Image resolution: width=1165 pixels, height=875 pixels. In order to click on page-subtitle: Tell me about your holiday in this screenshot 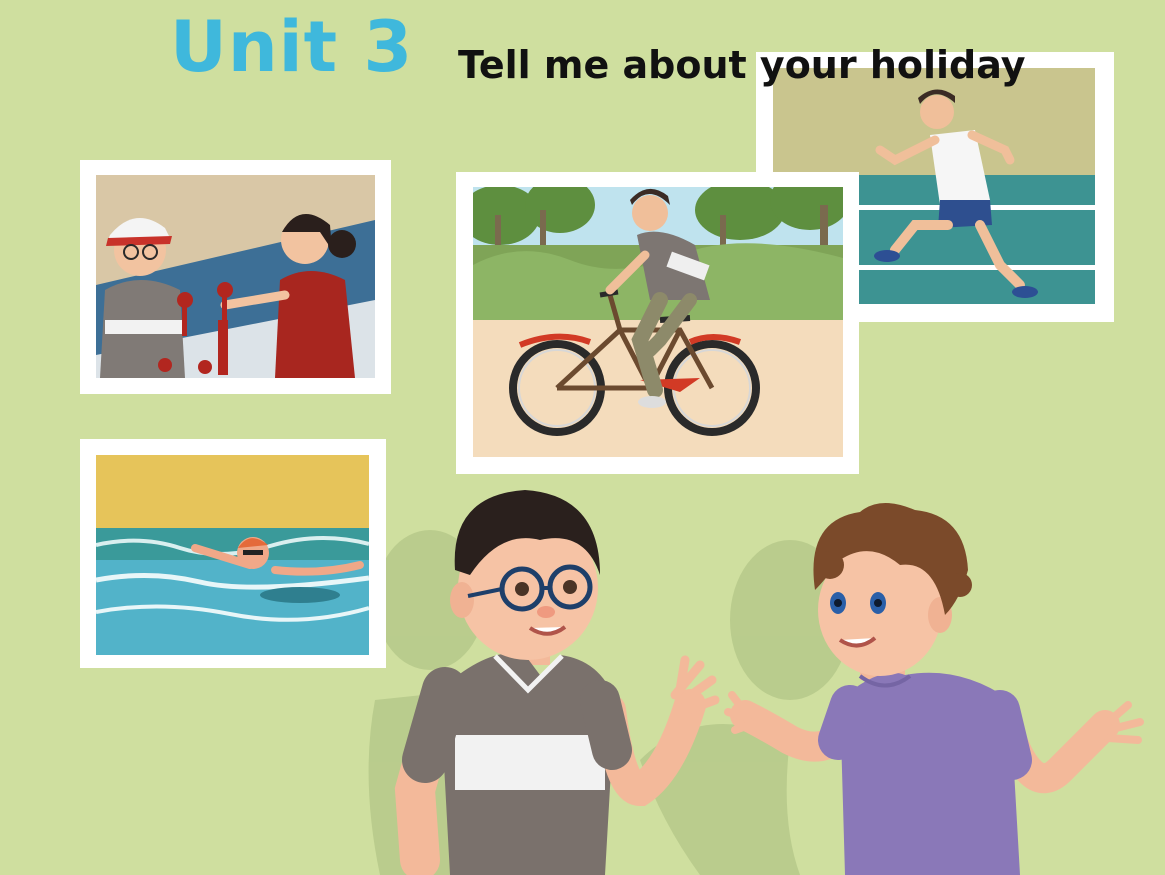, I will do `click(742, 65)`.